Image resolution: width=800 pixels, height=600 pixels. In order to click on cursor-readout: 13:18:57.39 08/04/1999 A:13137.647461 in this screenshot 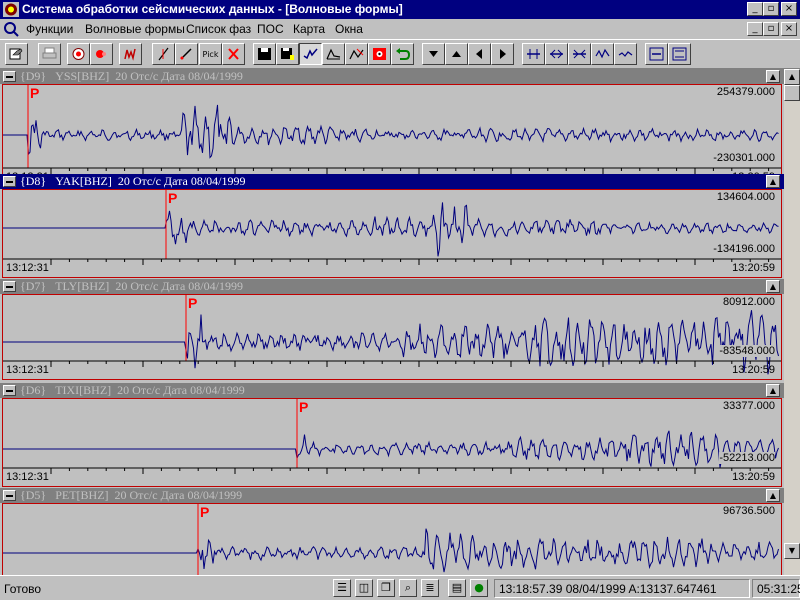, I will do `click(622, 588)`.